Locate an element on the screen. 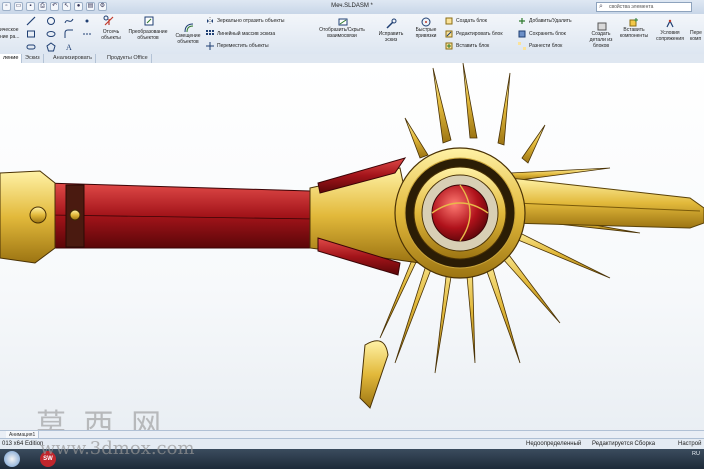 Image resolution: width=704 pixels, height=469 pixels. insert-block-button: Вставить блок is located at coordinates (472, 46).